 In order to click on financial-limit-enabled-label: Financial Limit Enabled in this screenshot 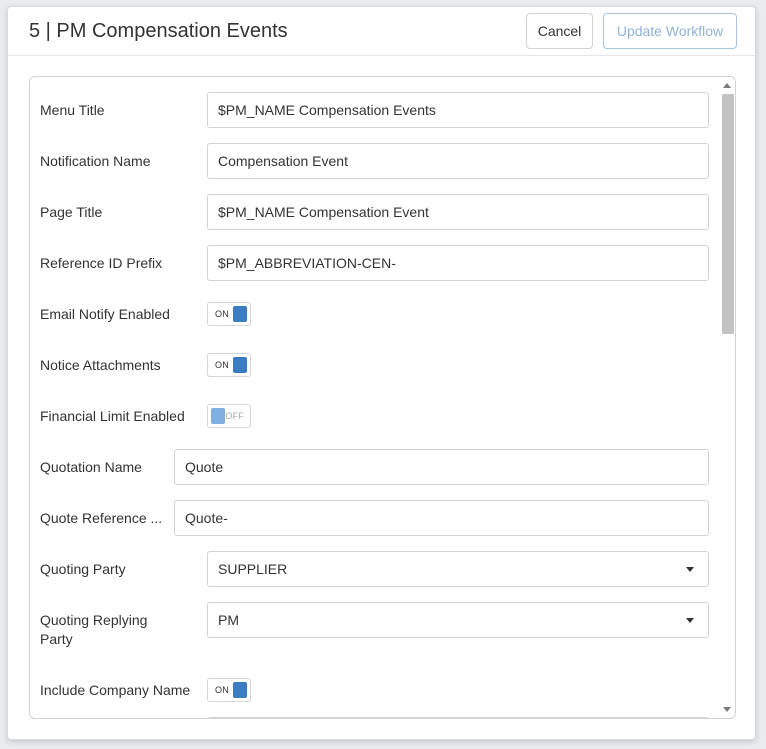, I will do `click(112, 416)`.